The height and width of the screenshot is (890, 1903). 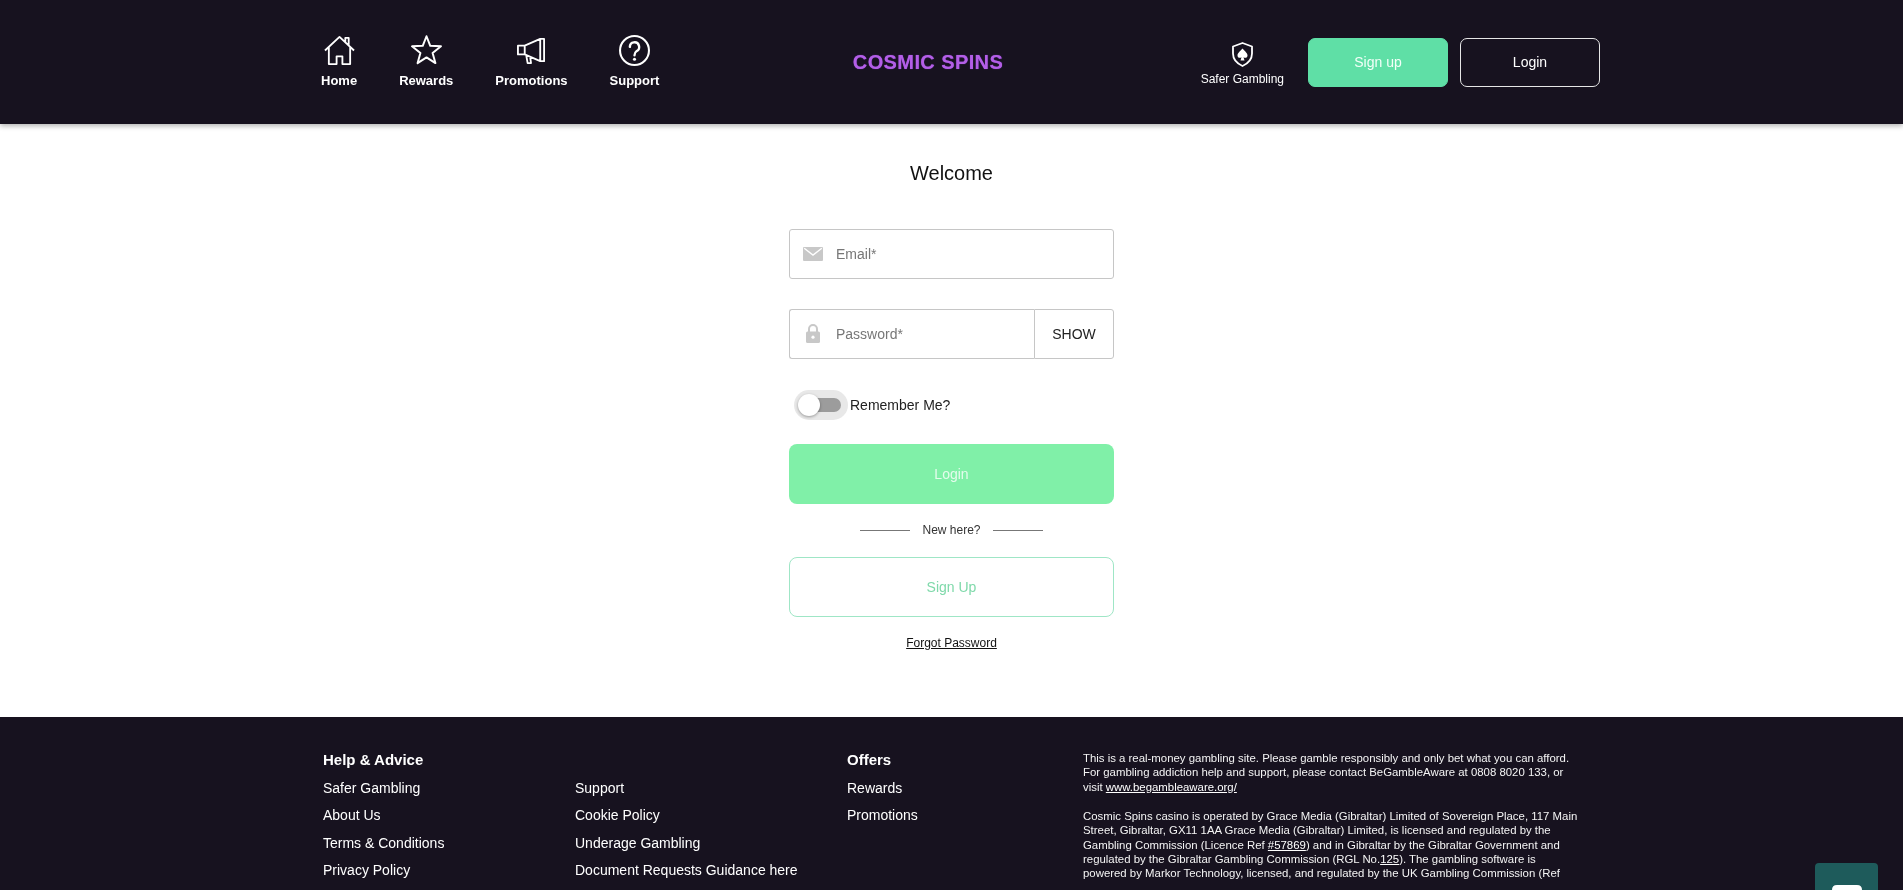 What do you see at coordinates (882, 815) in the screenshot?
I see `footer-link: Promotions` at bounding box center [882, 815].